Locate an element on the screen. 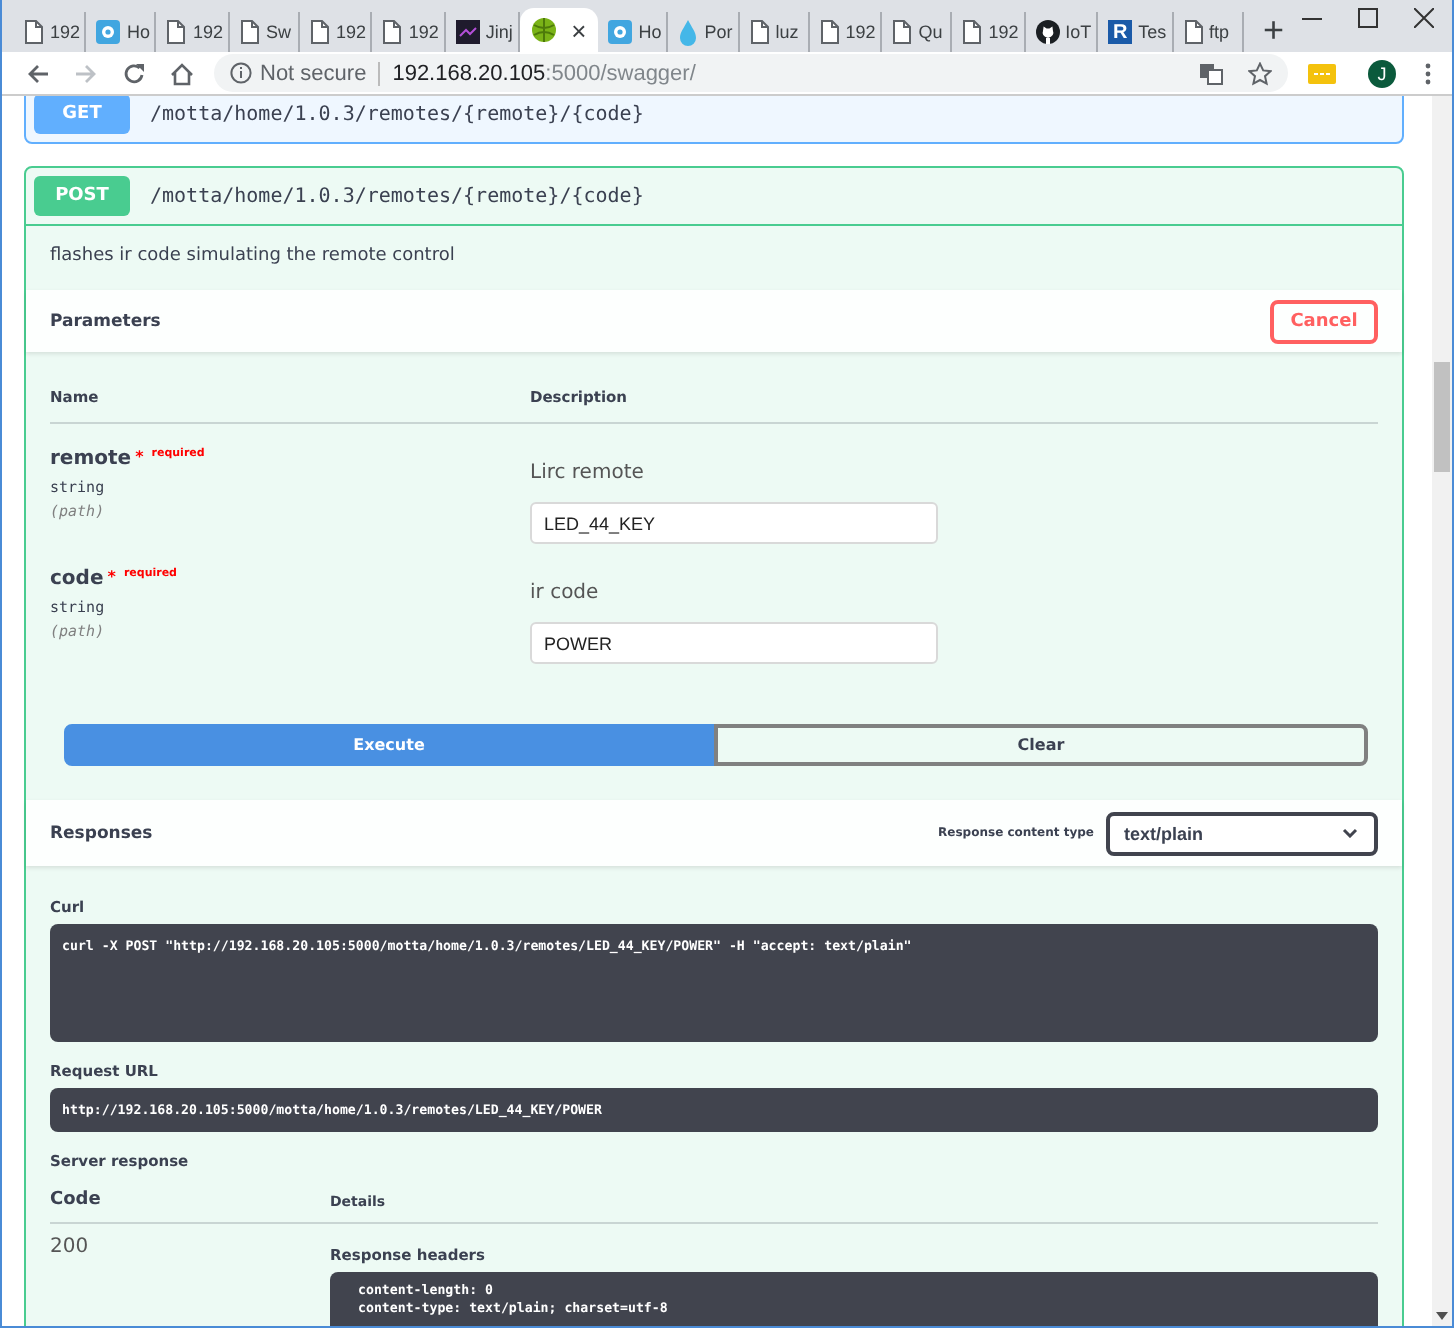 The height and width of the screenshot is (1328, 1454). clear-button: Clear is located at coordinates (1041, 745).